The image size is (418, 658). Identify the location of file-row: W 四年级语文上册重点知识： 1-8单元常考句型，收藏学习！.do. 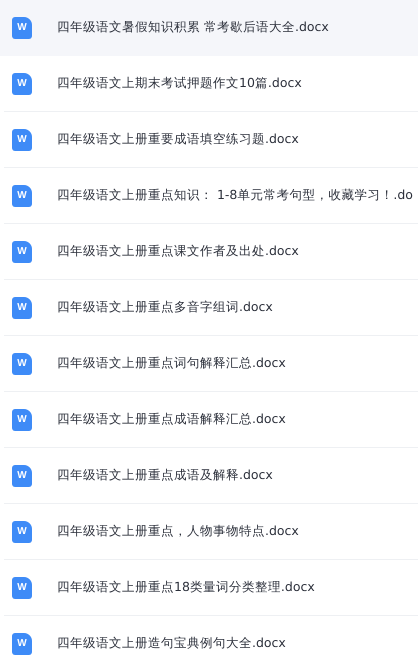
(211, 196).